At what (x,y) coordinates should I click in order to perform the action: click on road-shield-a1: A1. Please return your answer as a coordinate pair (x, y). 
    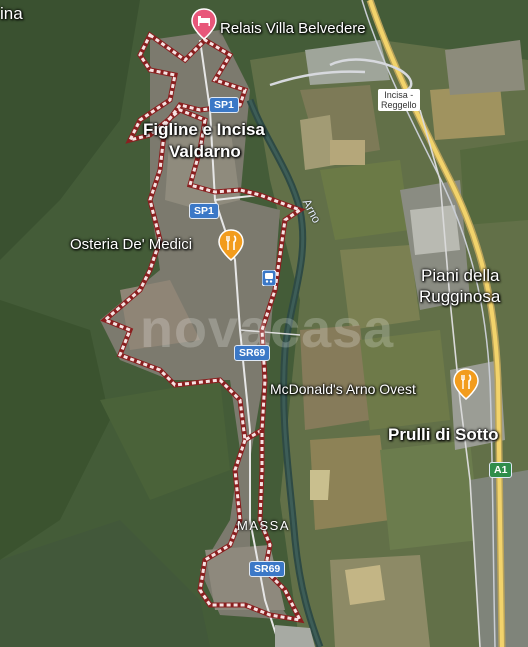
    Looking at the image, I should click on (501, 470).